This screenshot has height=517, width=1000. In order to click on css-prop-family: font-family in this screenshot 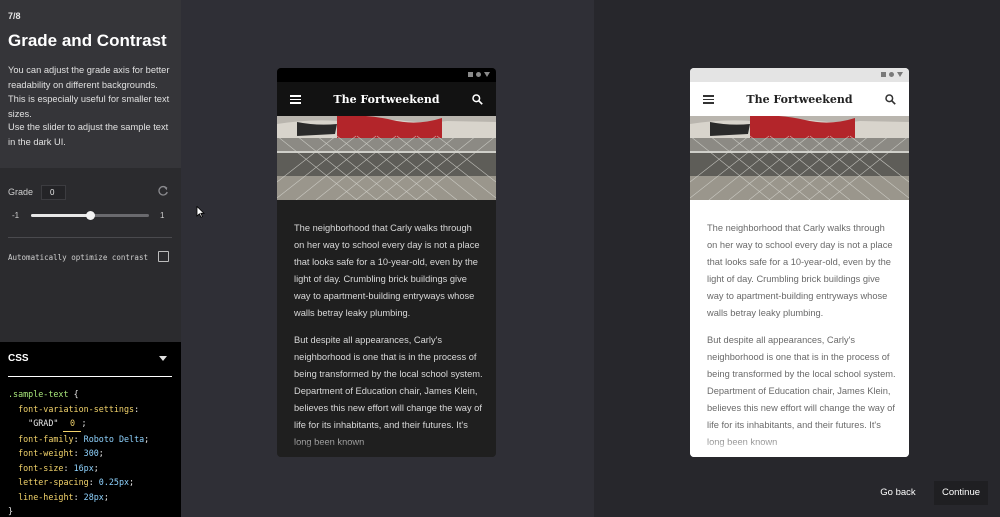, I will do `click(46, 438)`.